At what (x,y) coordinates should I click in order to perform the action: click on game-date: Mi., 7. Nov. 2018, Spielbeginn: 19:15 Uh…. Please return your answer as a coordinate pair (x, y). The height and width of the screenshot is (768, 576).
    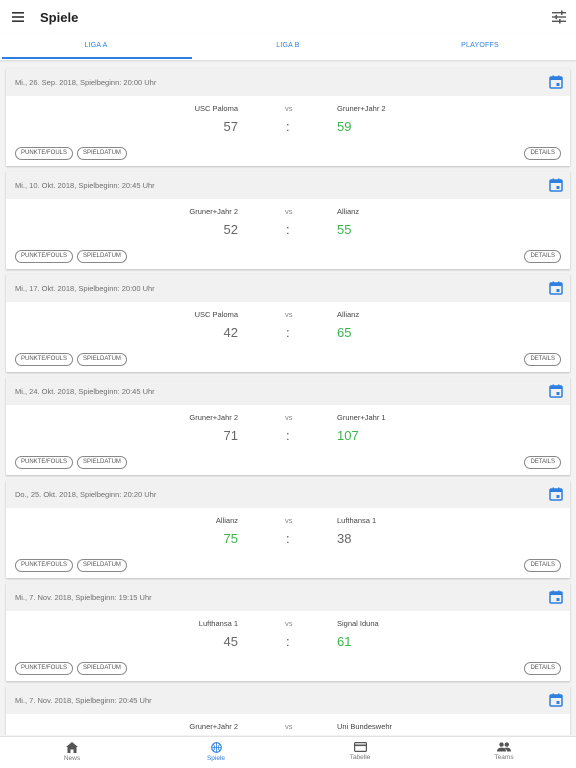
    Looking at the image, I should click on (83, 597).